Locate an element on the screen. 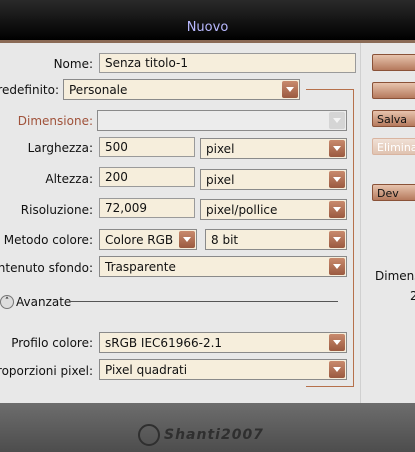 This screenshot has height=452, width=415. color-profile-value: sRGB IEC61966-2.1 is located at coordinates (164, 343).